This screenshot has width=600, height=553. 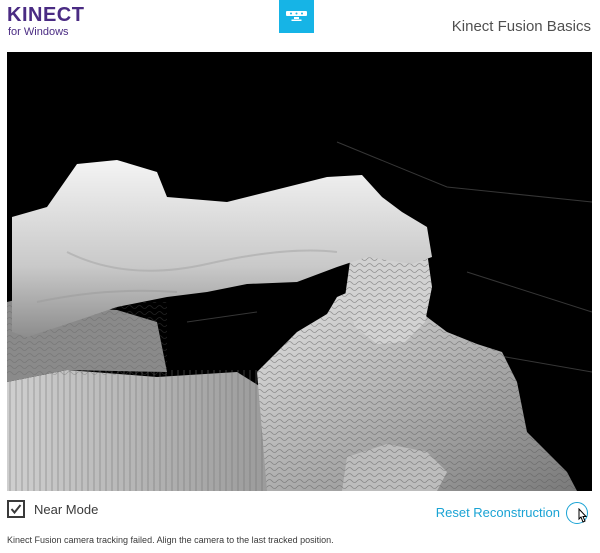 What do you see at coordinates (46, 15) in the screenshot?
I see `logo-main-text: KINECT` at bounding box center [46, 15].